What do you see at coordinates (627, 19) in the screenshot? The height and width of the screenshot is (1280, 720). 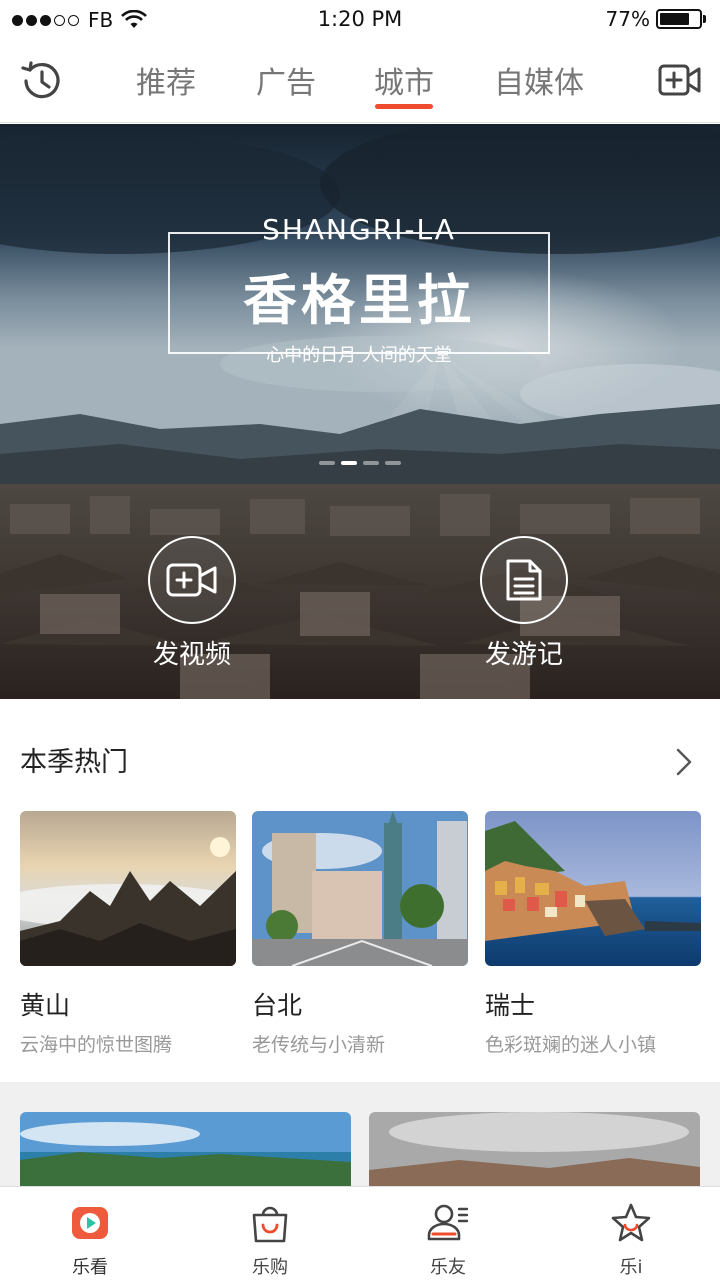 I see `battery-percent: 77%` at bounding box center [627, 19].